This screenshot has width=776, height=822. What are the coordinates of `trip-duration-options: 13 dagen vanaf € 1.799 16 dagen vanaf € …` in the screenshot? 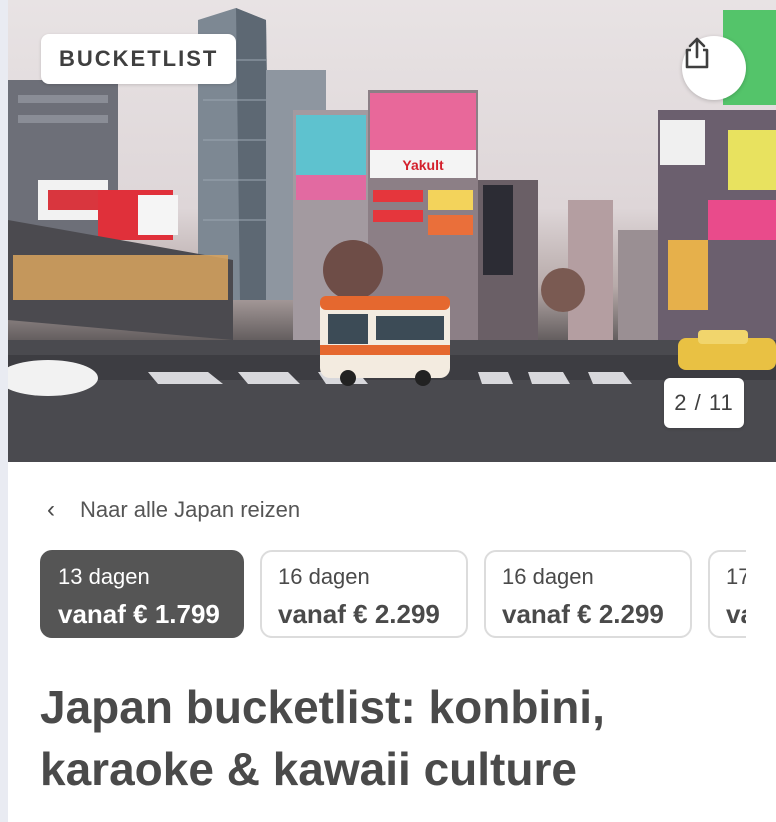 It's located at (393, 596).